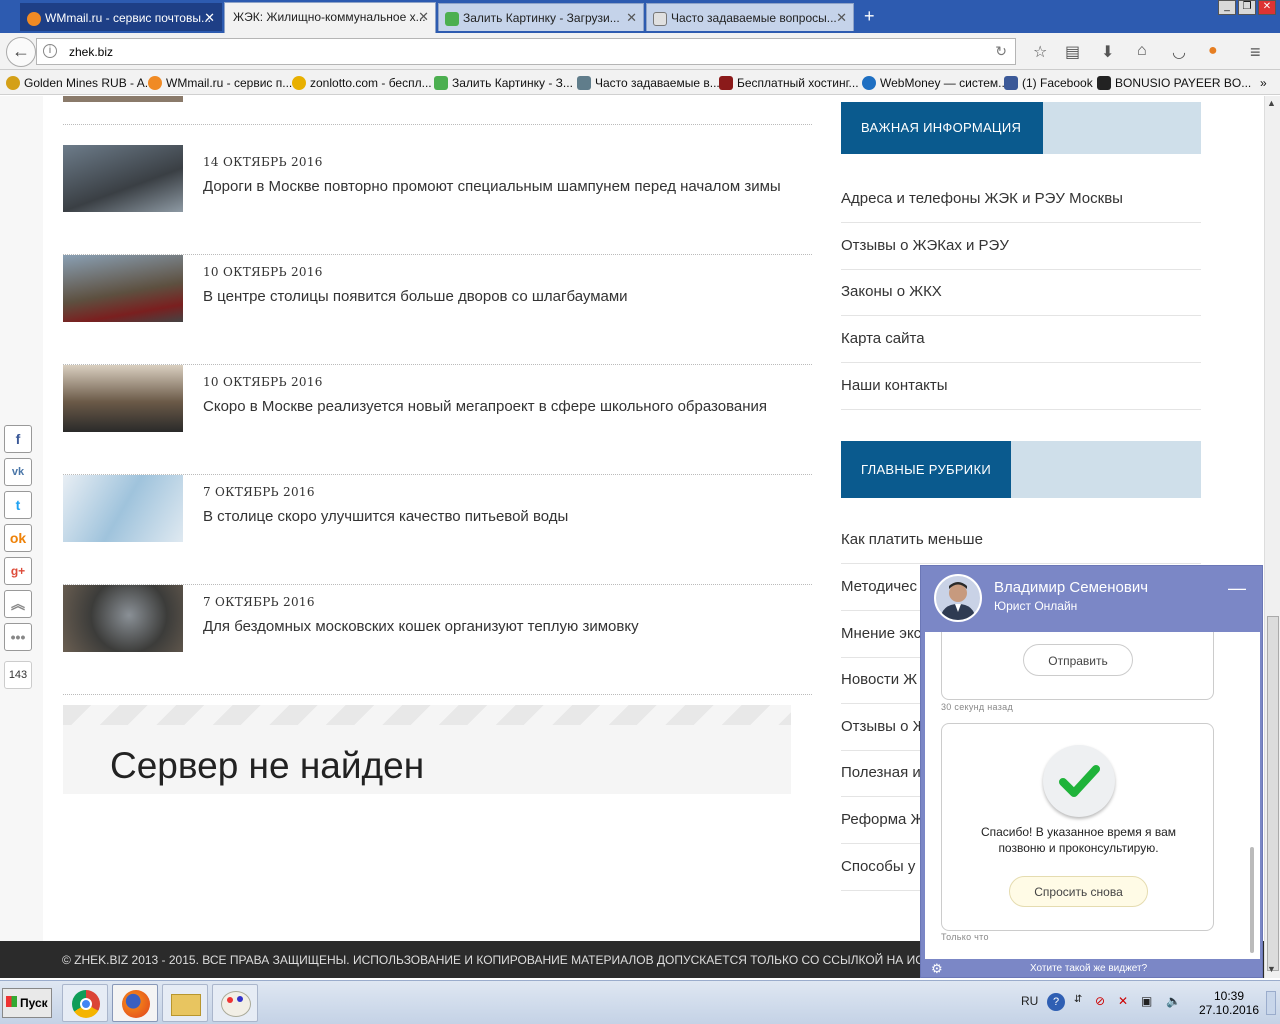 This screenshot has height=1024, width=1280. Describe the element at coordinates (1271, 1003) in the screenshot. I see `show-desktop-button` at that location.